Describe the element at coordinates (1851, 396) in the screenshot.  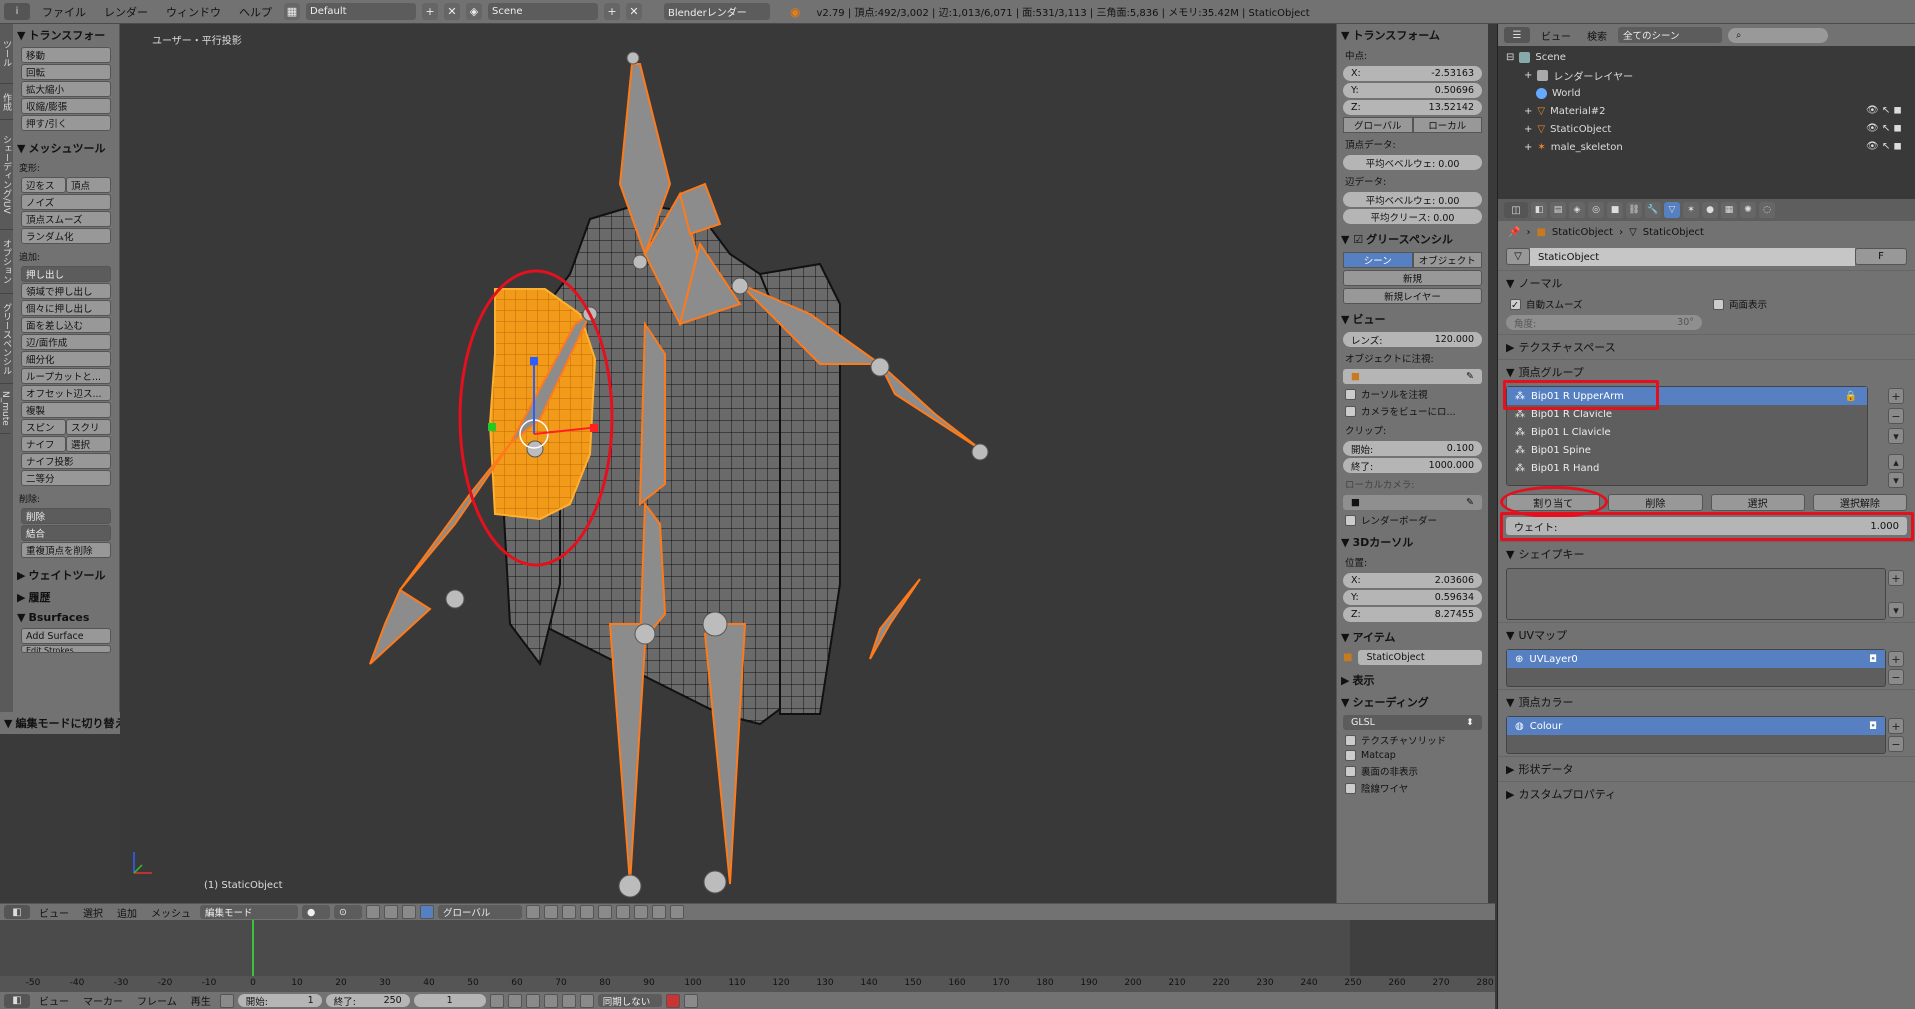
I see `lock-icon: 🔒` at that location.